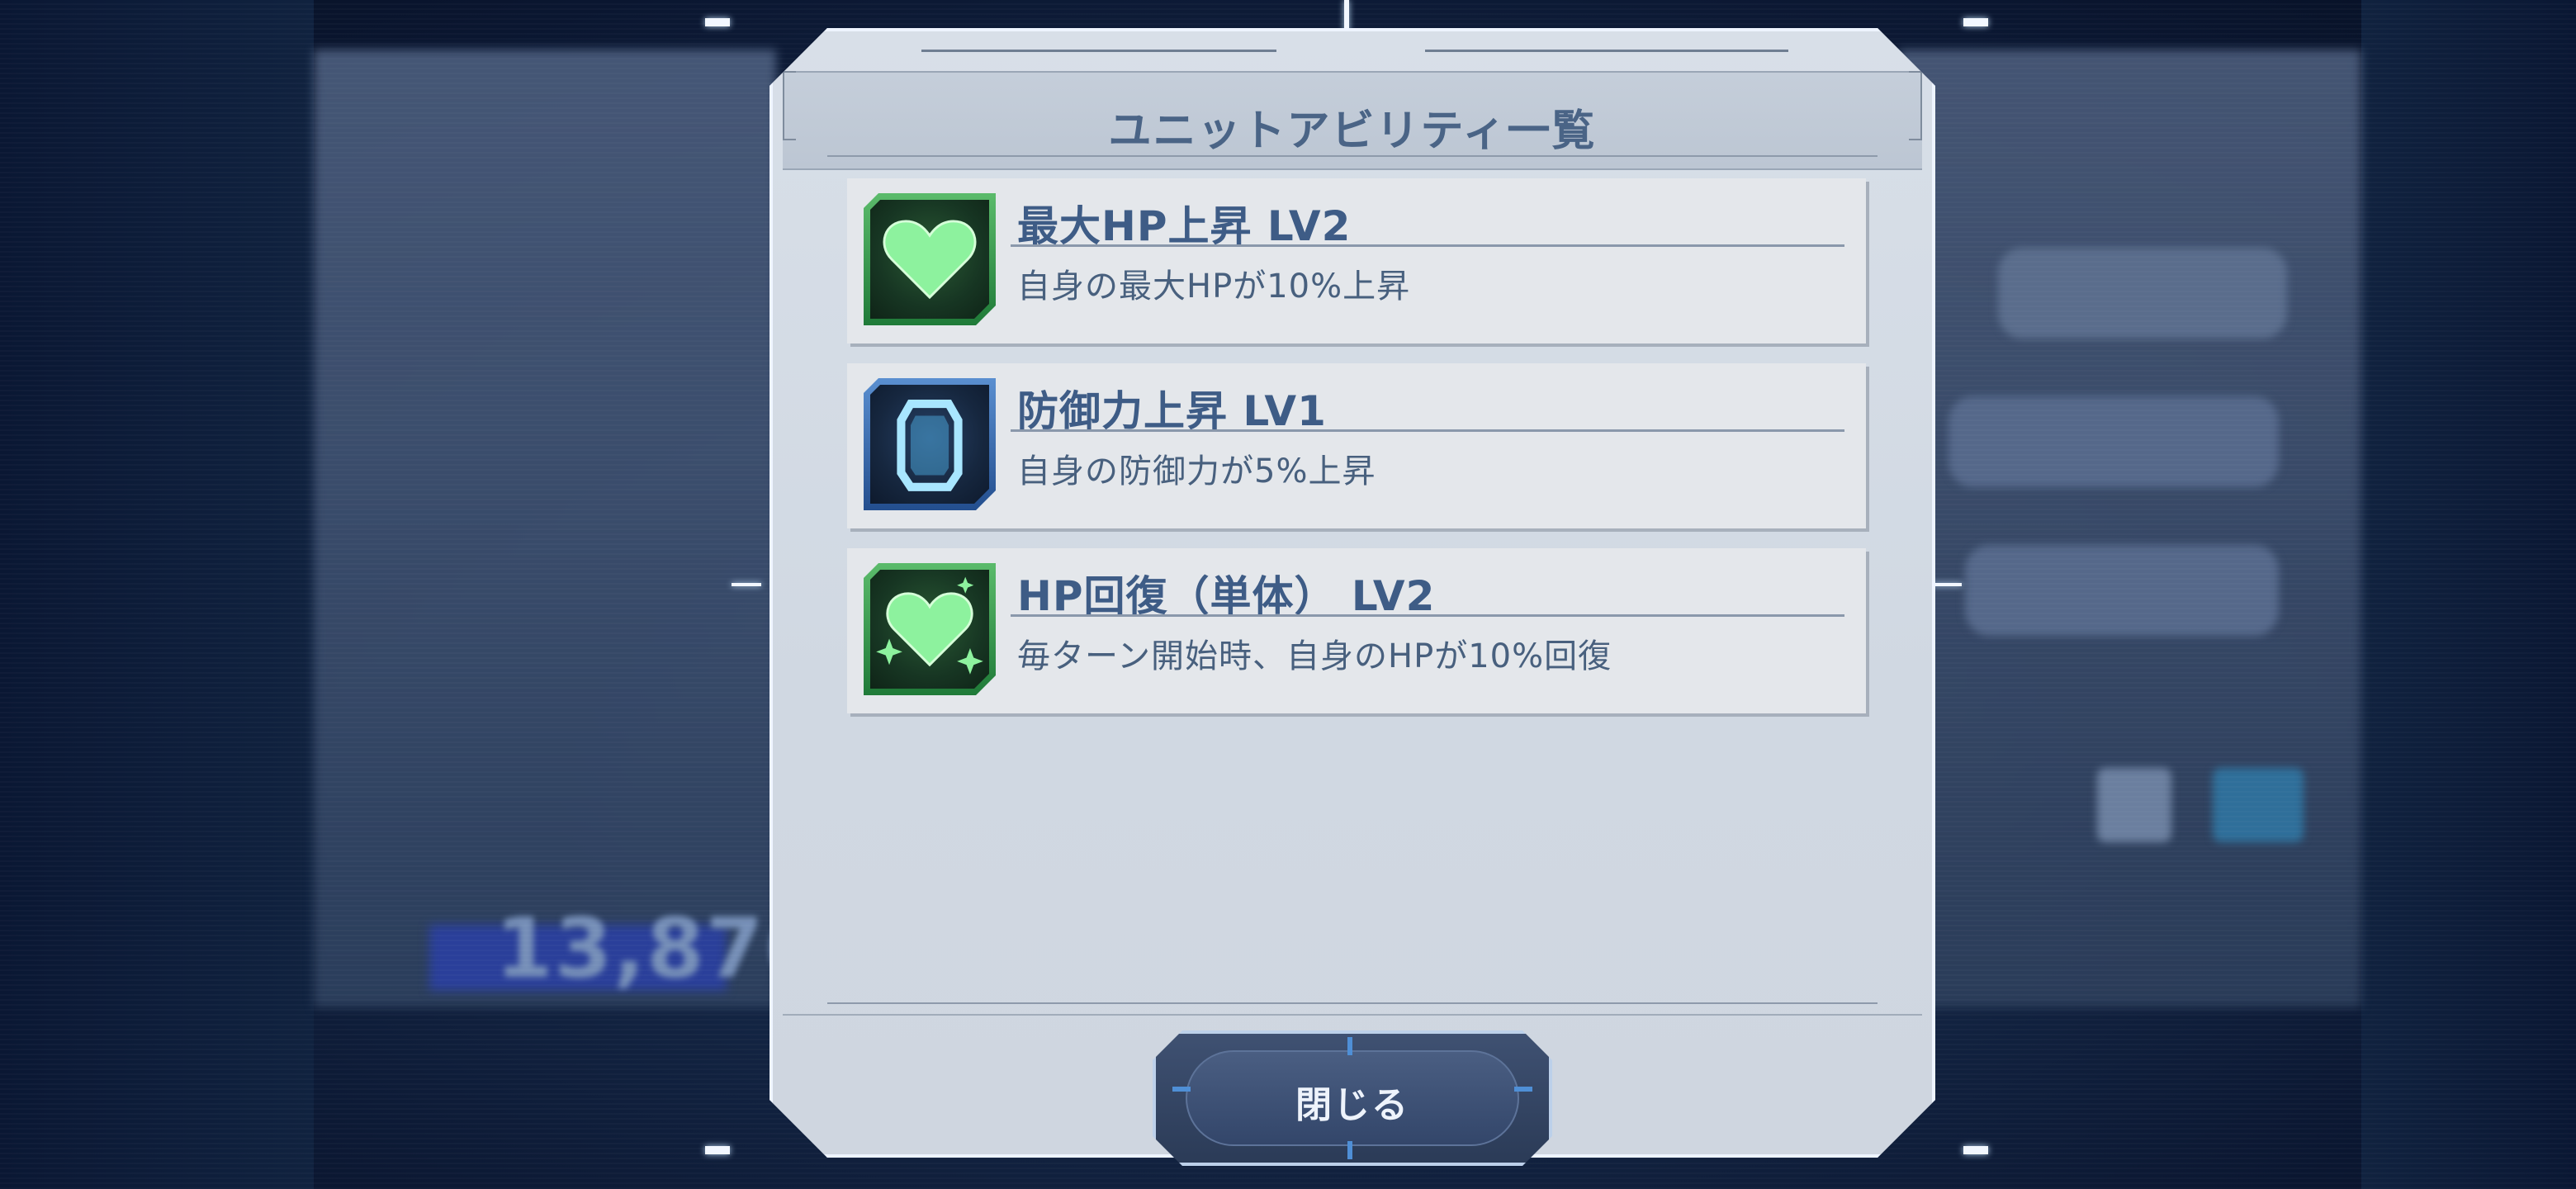  What do you see at coordinates (1214, 287) in the screenshot?
I see `ability-description: 自身の最大HPが10%上昇` at bounding box center [1214, 287].